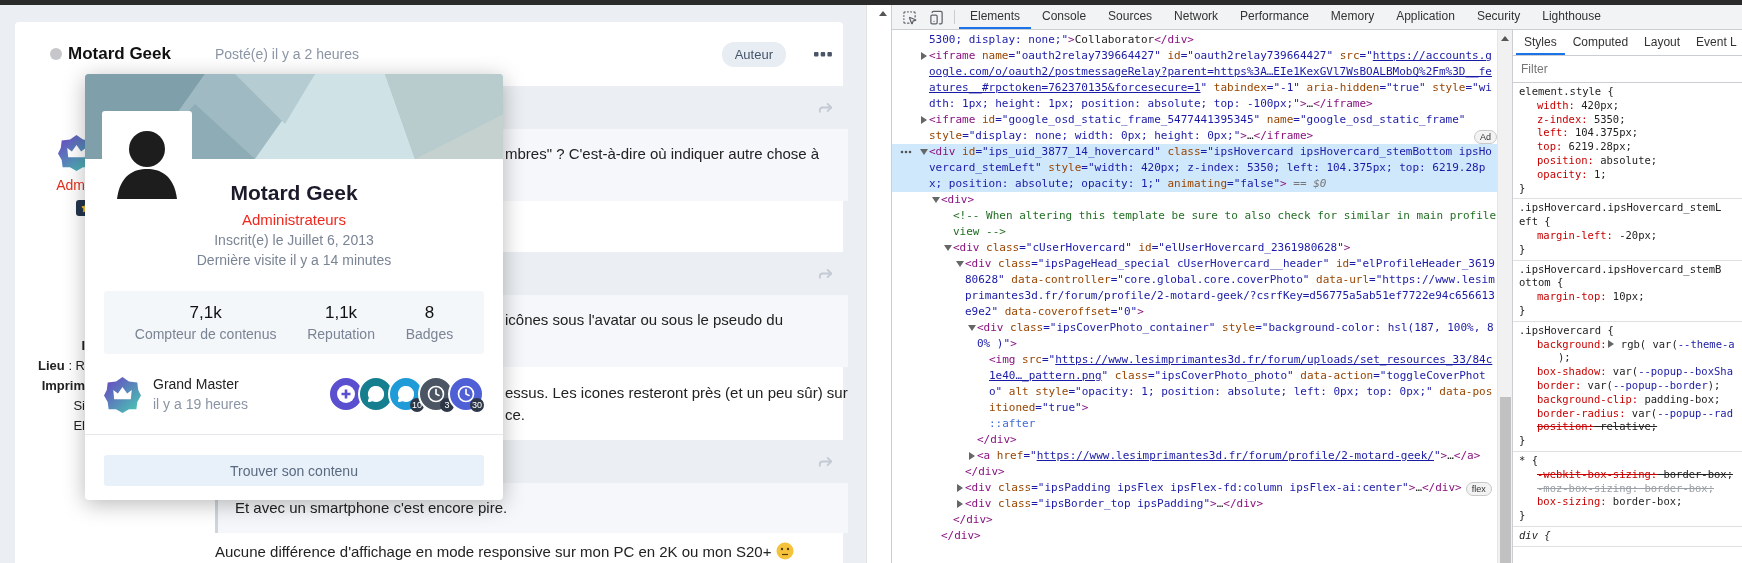 The image size is (1742, 563). What do you see at coordinates (1230, 288) in the screenshot?
I see `code-line: <div class="ipsPageHead_special cUserHovercard__header" id="elProfileHeader_361980628" data-controller="core.global.core.coverPhoto" data-url="https://www.lesimprimantes3d.fr/forum/profile/2-motard-geek/?csrfKey=d56775a5ab51ef7722e94c656613e9e2" data-coveroffset="0">` at bounding box center [1230, 288].